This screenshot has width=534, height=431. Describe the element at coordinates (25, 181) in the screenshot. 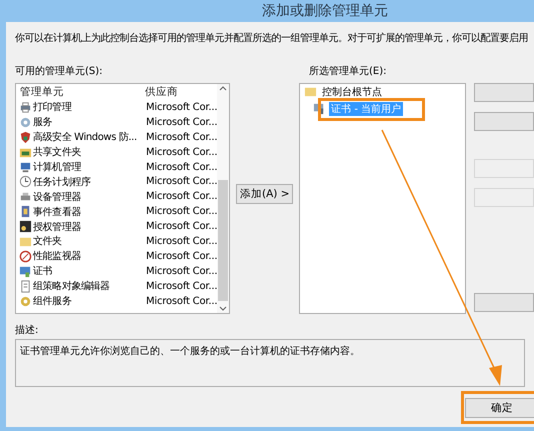

I see `clock-icon` at that location.